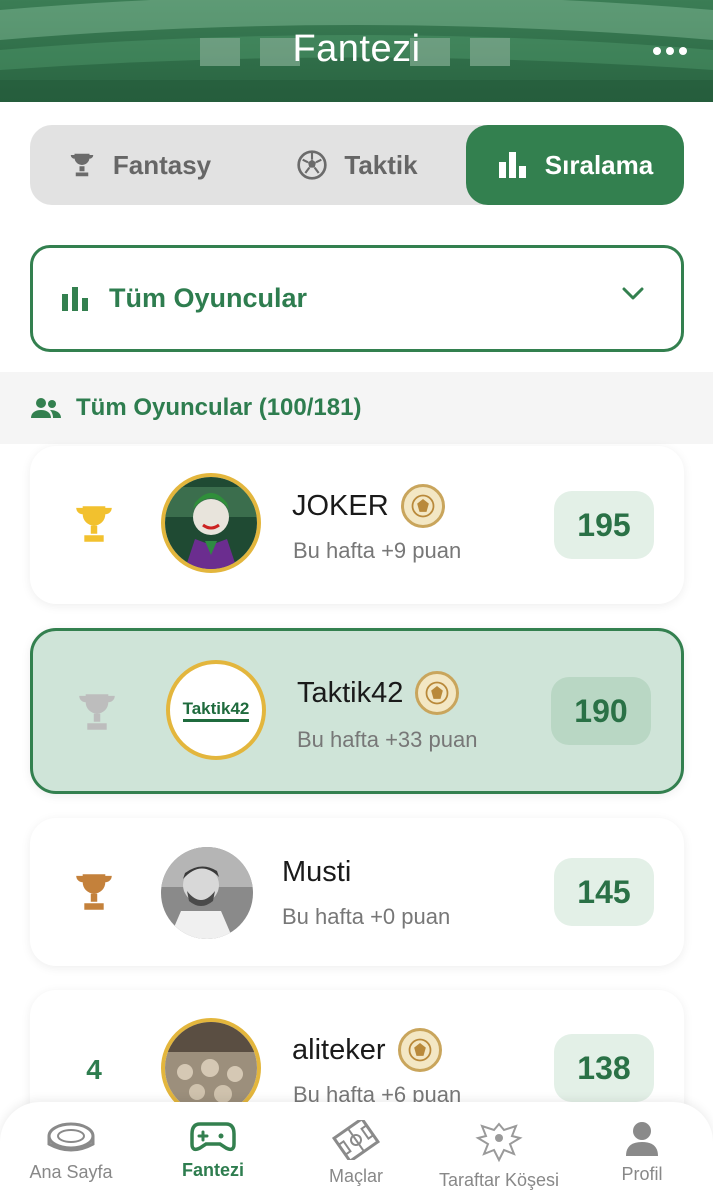  Describe the element at coordinates (46, 408) in the screenshot. I see `users-icon` at that location.